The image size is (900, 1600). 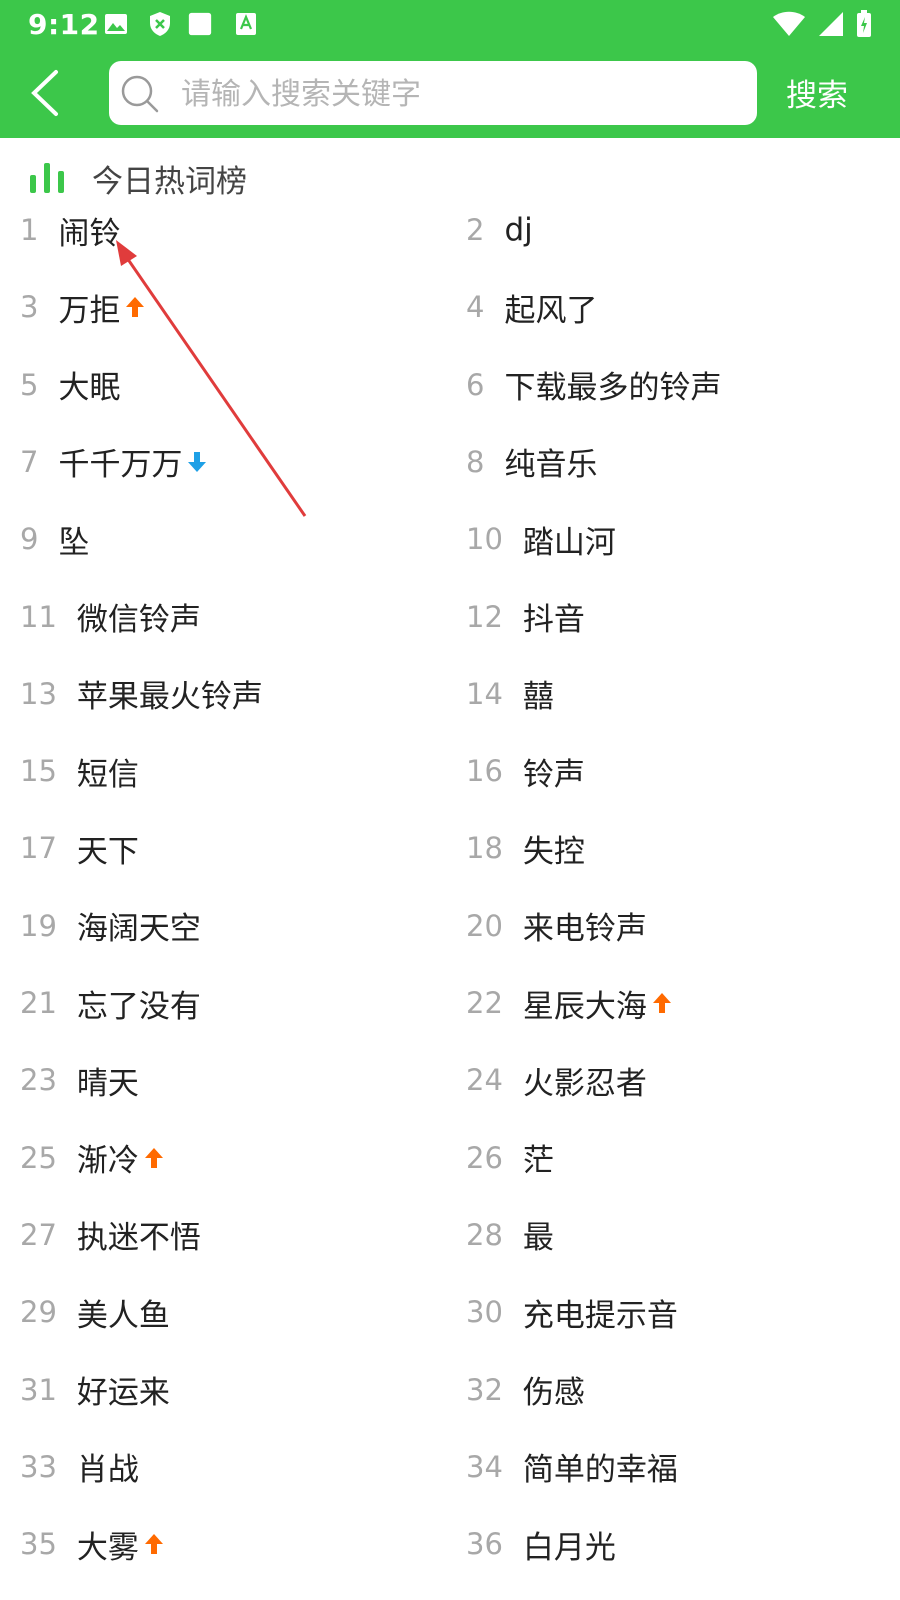 What do you see at coordinates (107, 1161) in the screenshot?
I see `hot-word-label: 渐冷` at bounding box center [107, 1161].